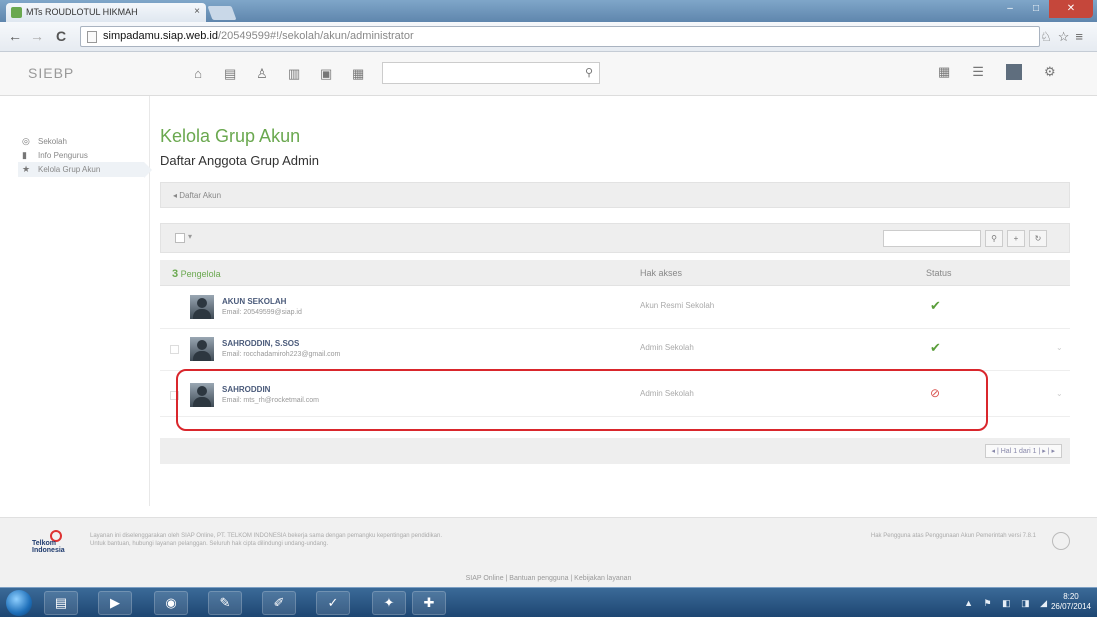  I want to click on browser-tab: MTs ROUDLOTUL HIKMAH ×, so click(106, 12).